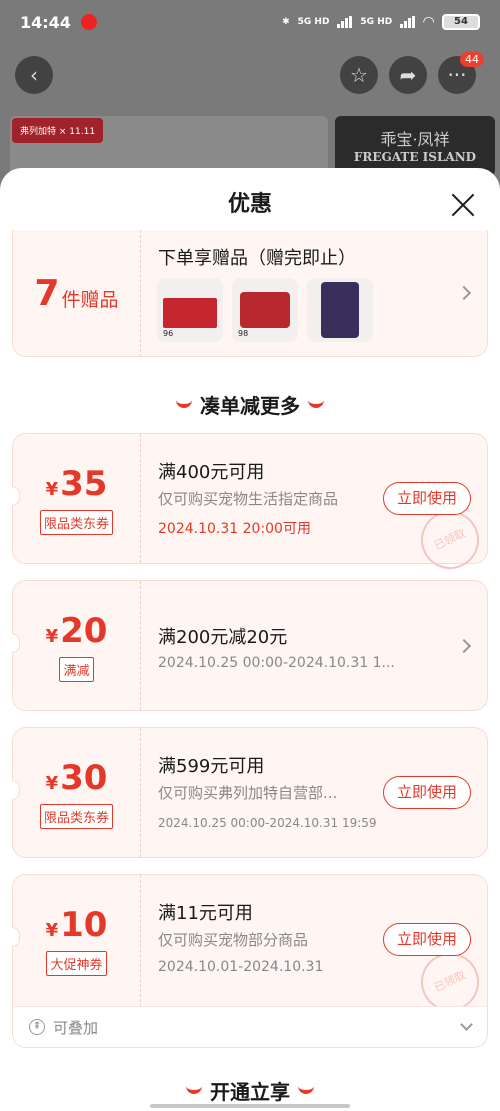 This screenshot has width=500, height=1111. I want to click on star-icon: ☆, so click(359, 75).